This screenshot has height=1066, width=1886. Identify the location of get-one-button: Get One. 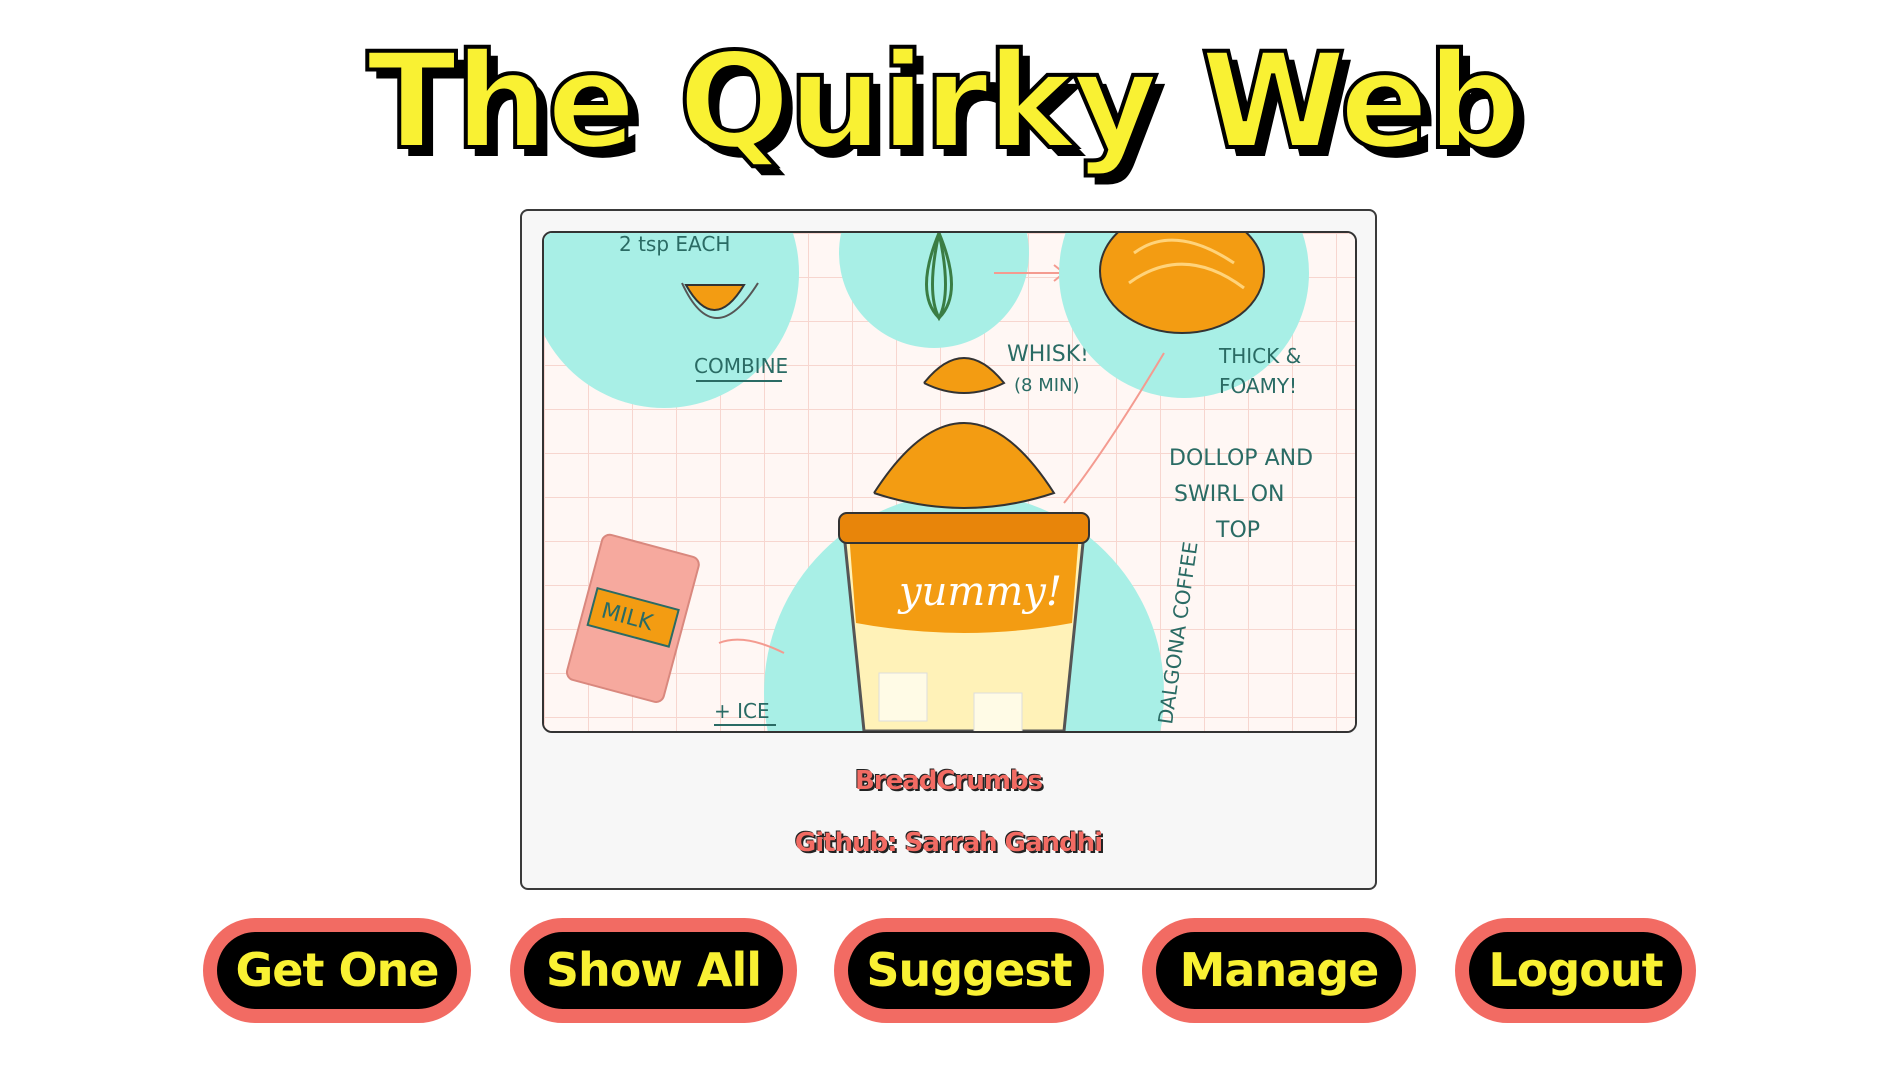
(337, 970).